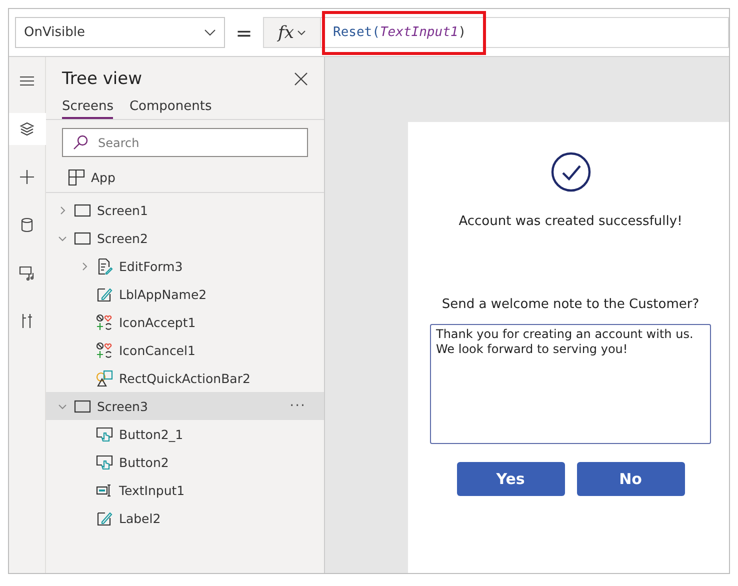 The image size is (738, 586). Describe the element at coordinates (122, 238) in the screenshot. I see `tree-item-label: Screen2` at that location.